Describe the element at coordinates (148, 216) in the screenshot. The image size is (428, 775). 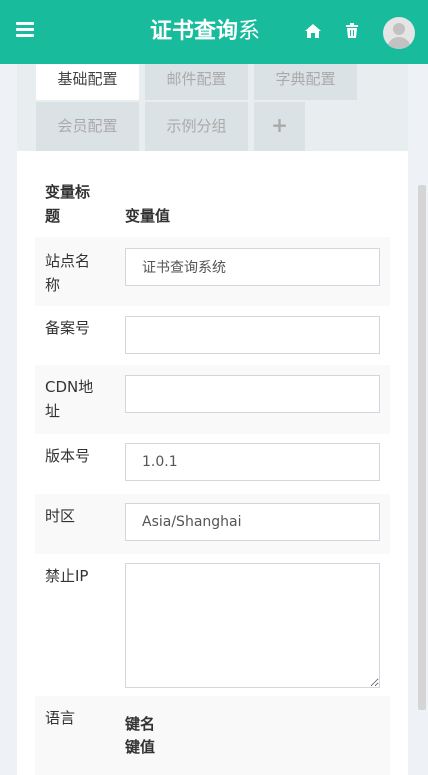
I see `column-header-value: 变量值` at that location.